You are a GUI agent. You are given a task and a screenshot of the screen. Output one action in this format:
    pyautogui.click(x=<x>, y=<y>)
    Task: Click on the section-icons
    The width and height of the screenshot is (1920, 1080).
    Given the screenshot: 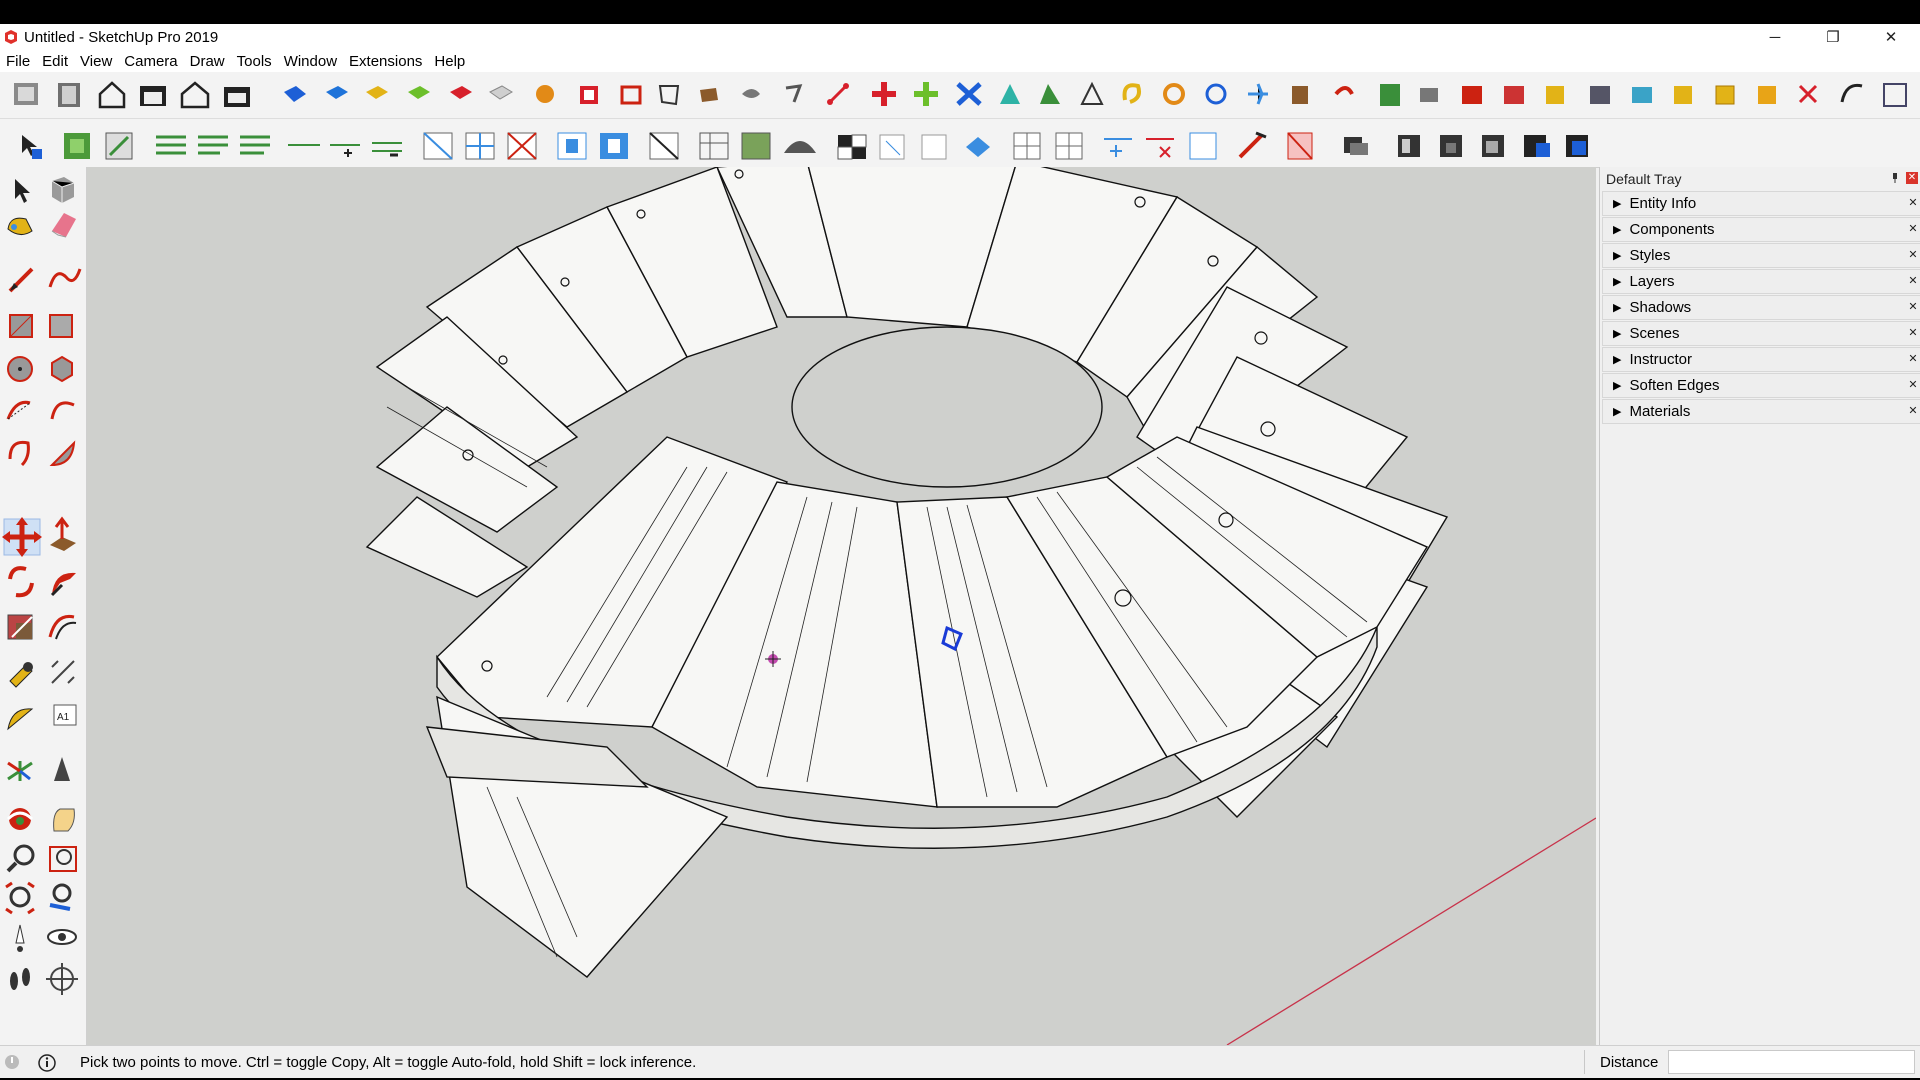 What is the action you would take?
    pyautogui.click(x=551, y=146)
    